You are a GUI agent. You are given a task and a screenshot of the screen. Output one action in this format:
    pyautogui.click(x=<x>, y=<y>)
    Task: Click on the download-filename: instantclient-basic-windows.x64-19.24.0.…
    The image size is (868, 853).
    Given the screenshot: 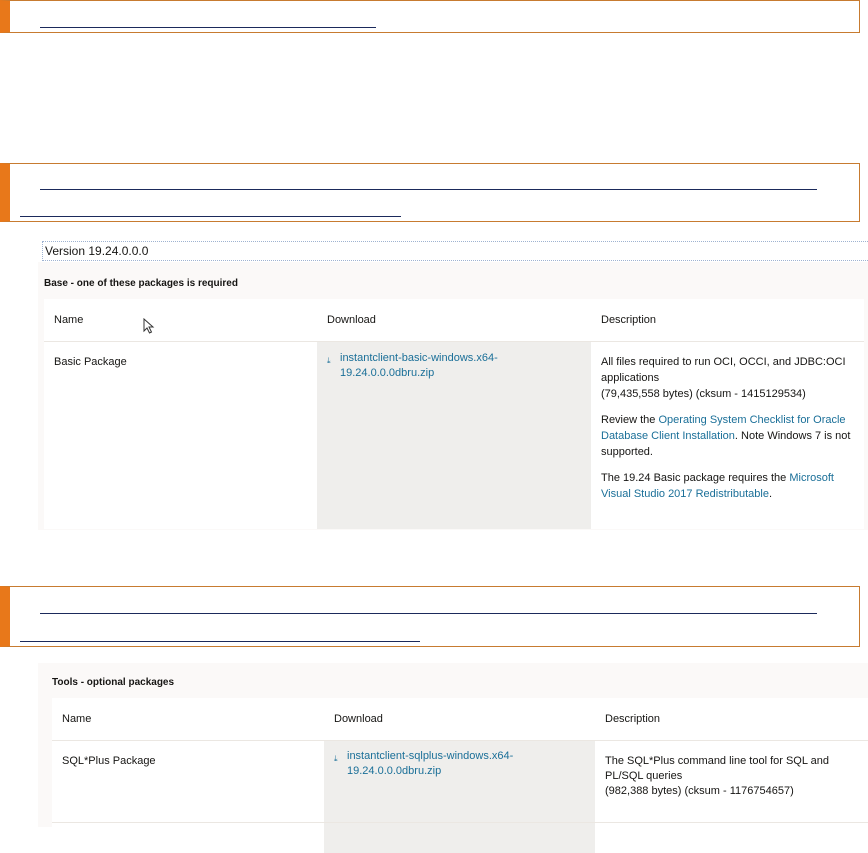 What is the action you would take?
    pyautogui.click(x=419, y=365)
    